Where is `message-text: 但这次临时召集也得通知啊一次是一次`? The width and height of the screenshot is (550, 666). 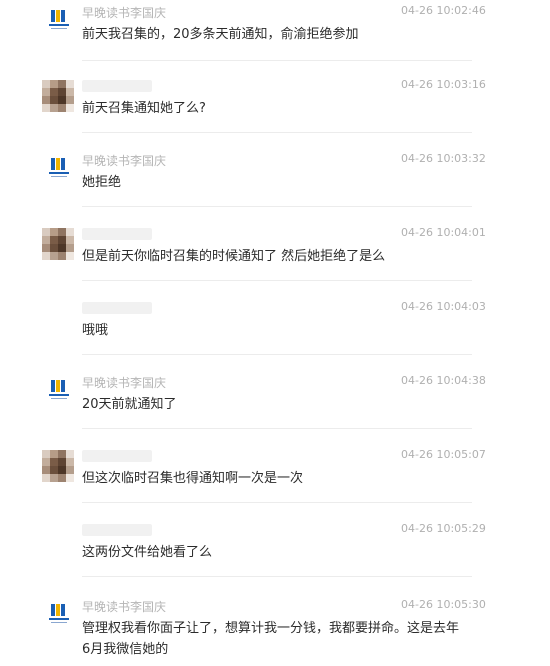
message-text: 但这次临时召集也得通知啊一次是一次 is located at coordinates (193, 478).